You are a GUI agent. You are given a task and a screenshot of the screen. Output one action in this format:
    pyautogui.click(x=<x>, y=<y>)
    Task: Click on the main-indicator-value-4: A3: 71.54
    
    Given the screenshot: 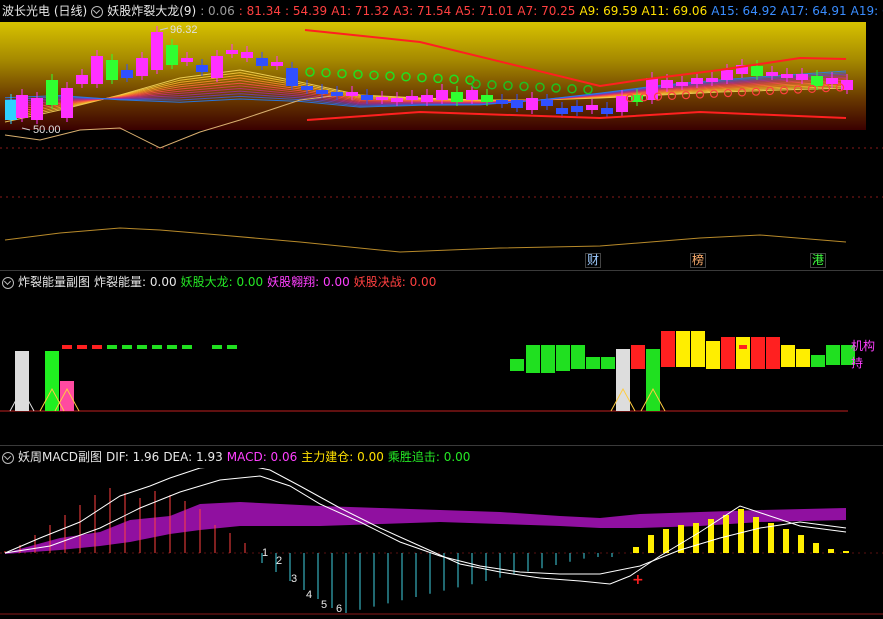 What is the action you would take?
    pyautogui.click(x=422, y=11)
    